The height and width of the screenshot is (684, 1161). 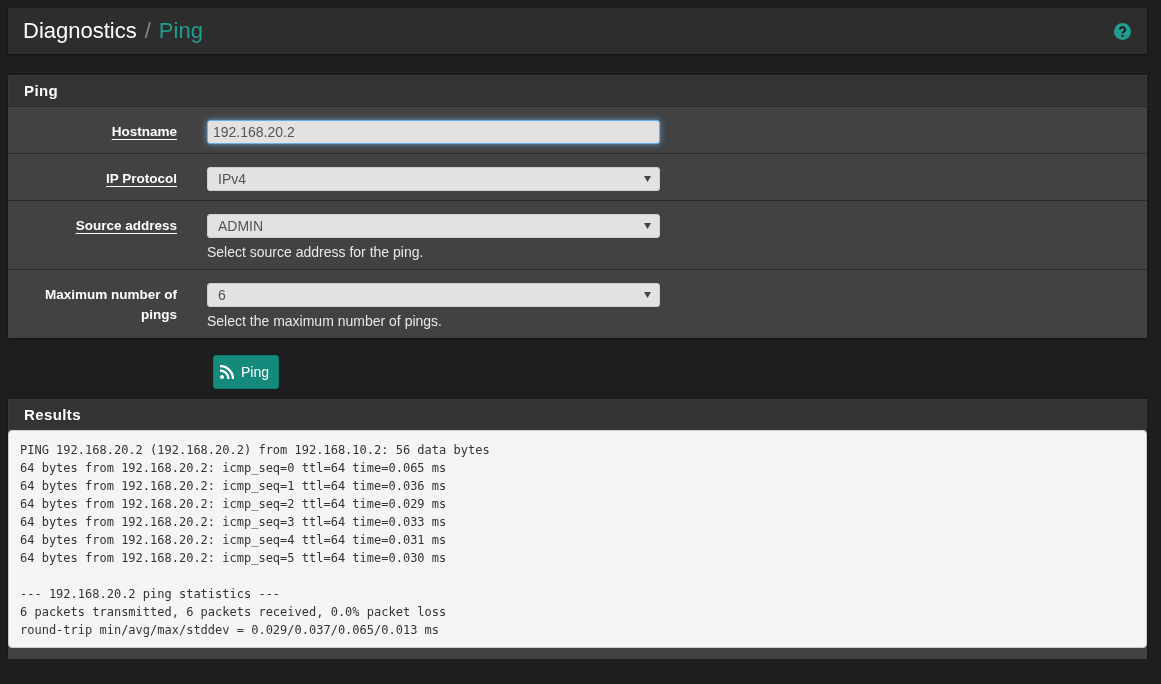 I want to click on dropdown: IPv4, so click(x=433, y=179).